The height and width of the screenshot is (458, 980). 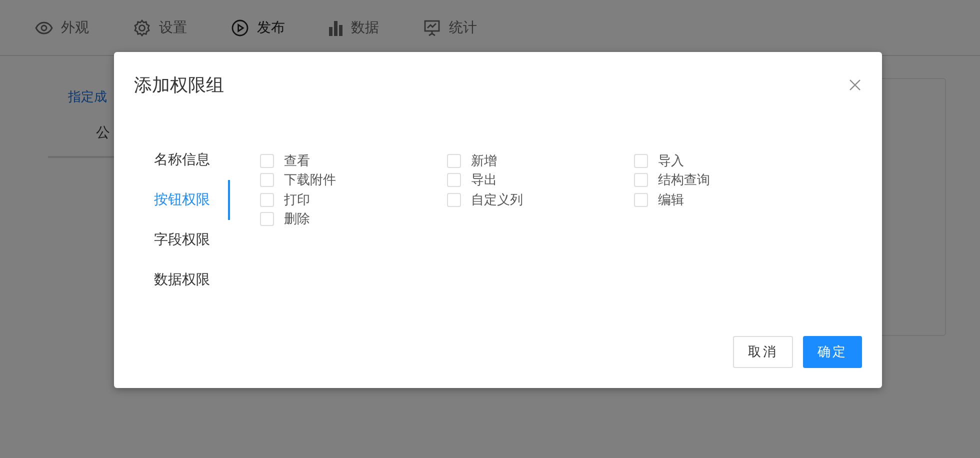 What do you see at coordinates (450, 27) in the screenshot?
I see `nav-tab: 统计` at bounding box center [450, 27].